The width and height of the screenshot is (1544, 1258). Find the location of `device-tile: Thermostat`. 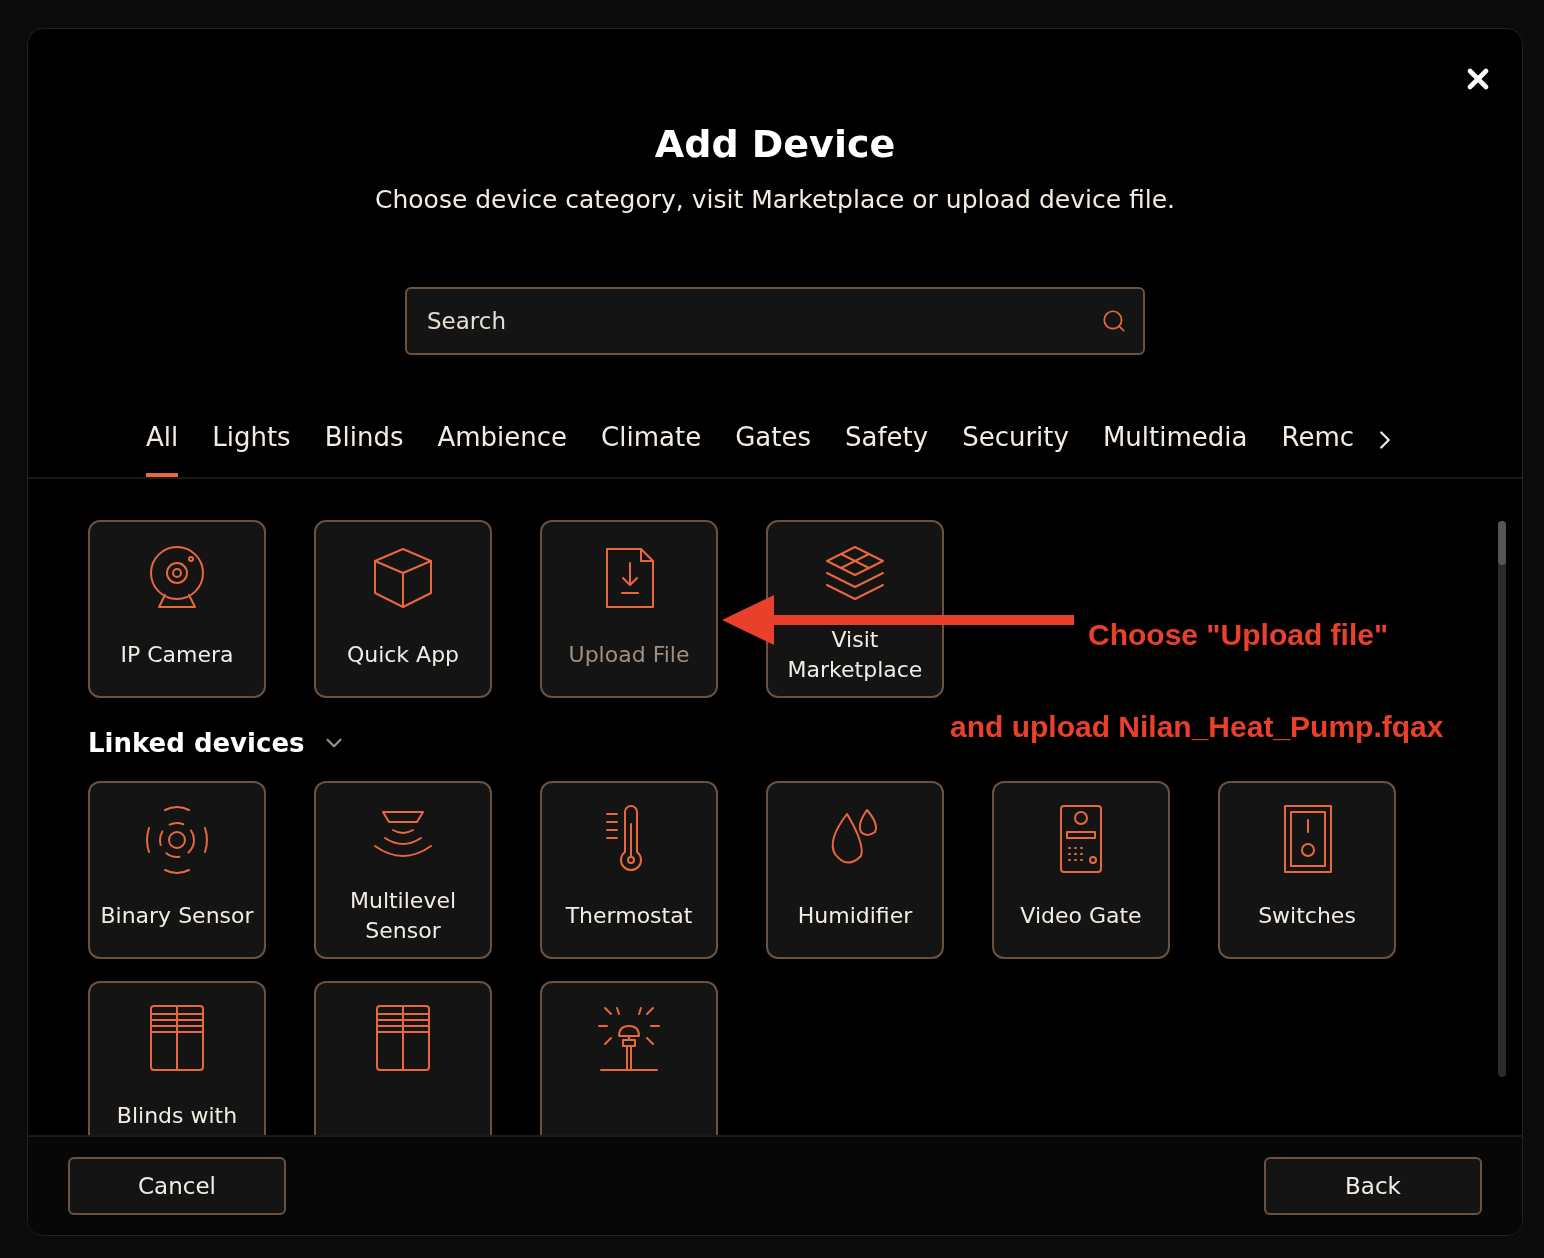

device-tile: Thermostat is located at coordinates (629, 869).